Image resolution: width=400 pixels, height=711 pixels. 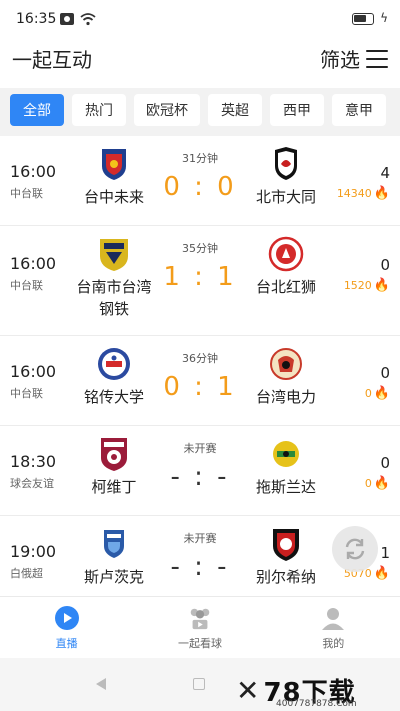 I want to click on match-status: 31分钟, so click(x=200, y=158).